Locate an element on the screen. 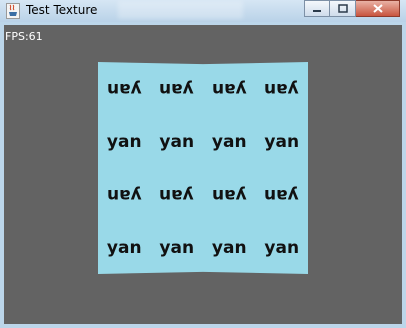 The width and height of the screenshot is (406, 328). blurred-background-text is located at coordinates (180, 10).